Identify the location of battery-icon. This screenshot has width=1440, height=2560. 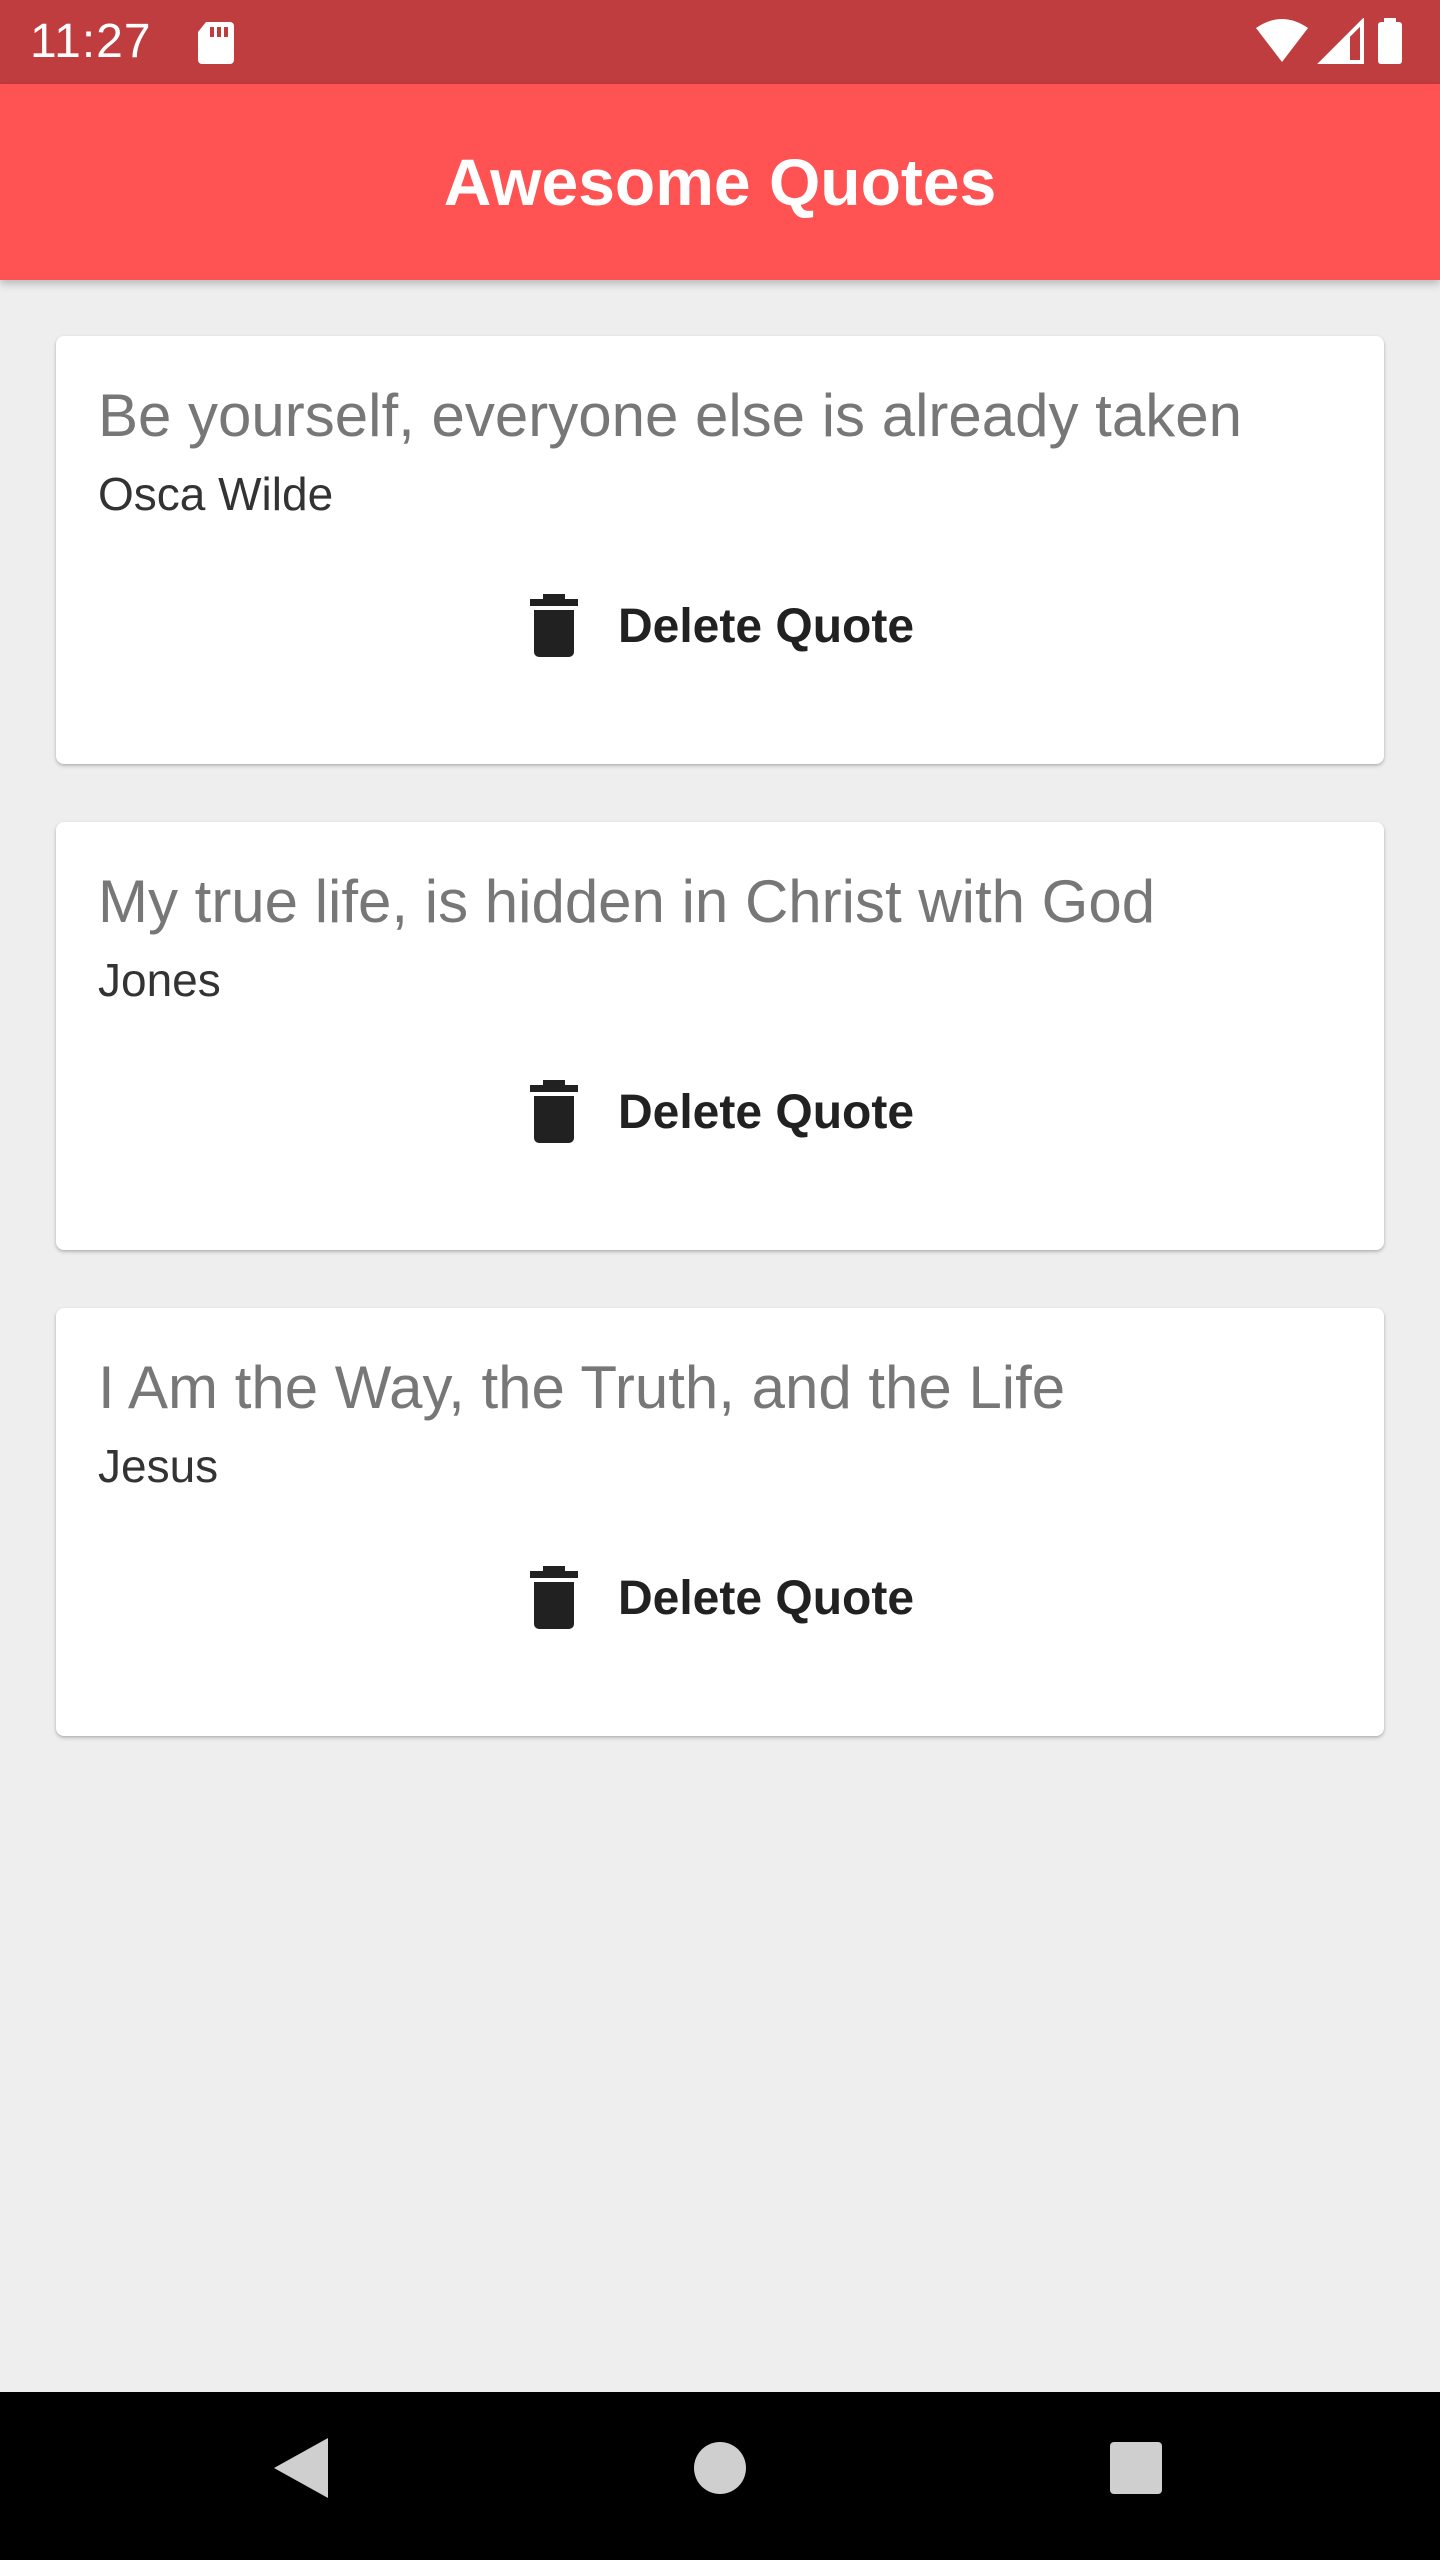
(1390, 41).